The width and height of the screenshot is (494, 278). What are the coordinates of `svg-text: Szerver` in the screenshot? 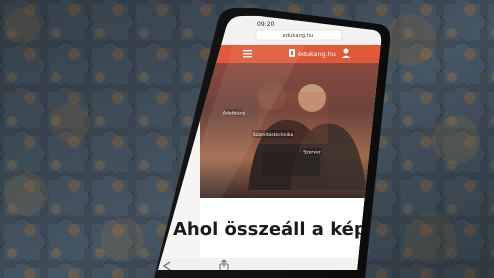 It's located at (312, 153).